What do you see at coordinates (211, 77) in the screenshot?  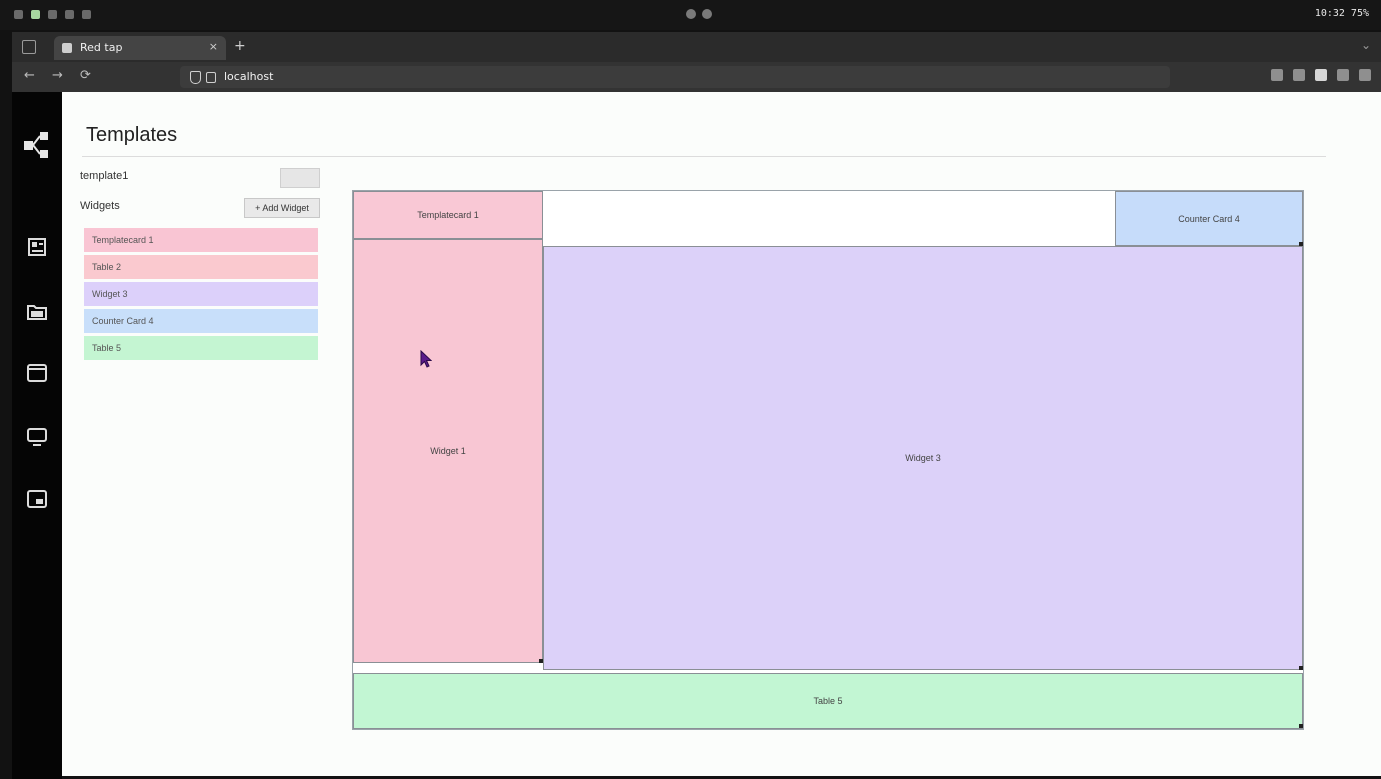 I see `lock-icon` at bounding box center [211, 77].